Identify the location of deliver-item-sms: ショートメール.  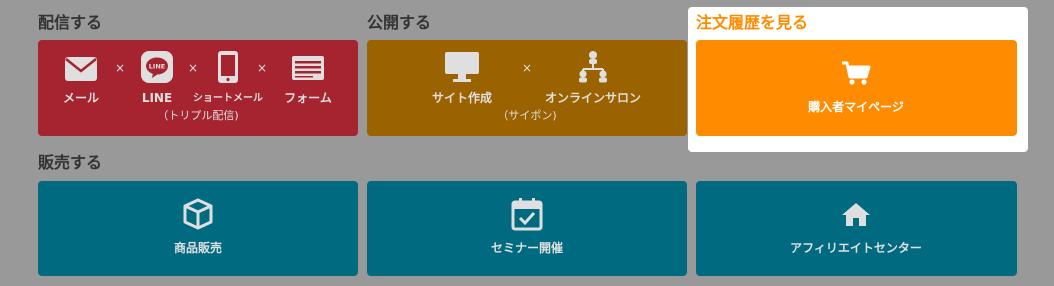
(228, 98).